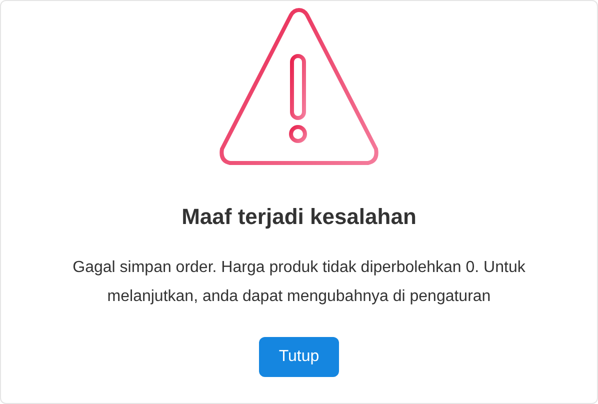  I want to click on warning-icon, so click(299, 86).